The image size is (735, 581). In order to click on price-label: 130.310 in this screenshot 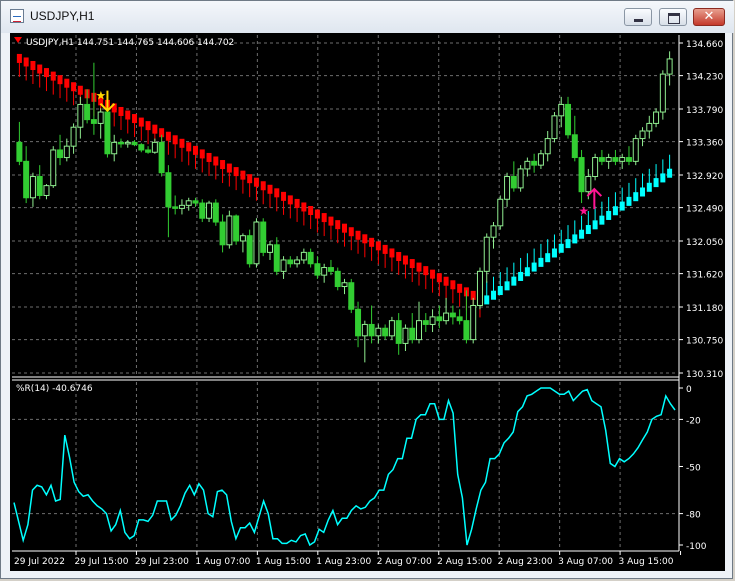, I will do `click(704, 375)`.